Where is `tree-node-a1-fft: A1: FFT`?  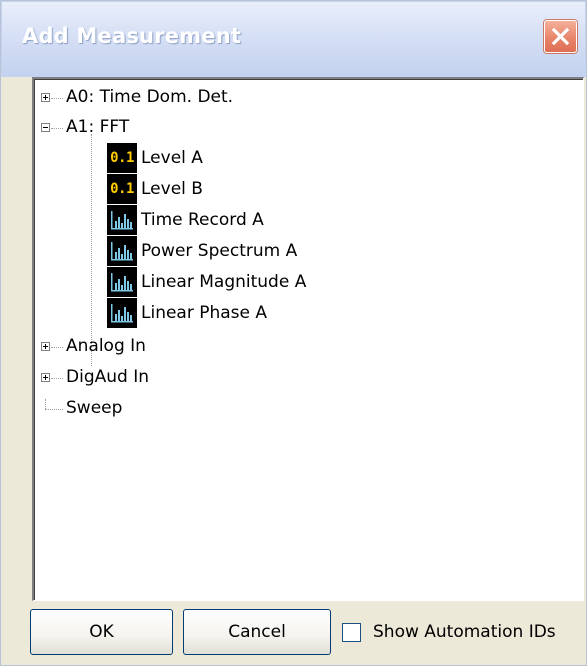
tree-node-a1-fft: A1: FFT is located at coordinates (97, 127).